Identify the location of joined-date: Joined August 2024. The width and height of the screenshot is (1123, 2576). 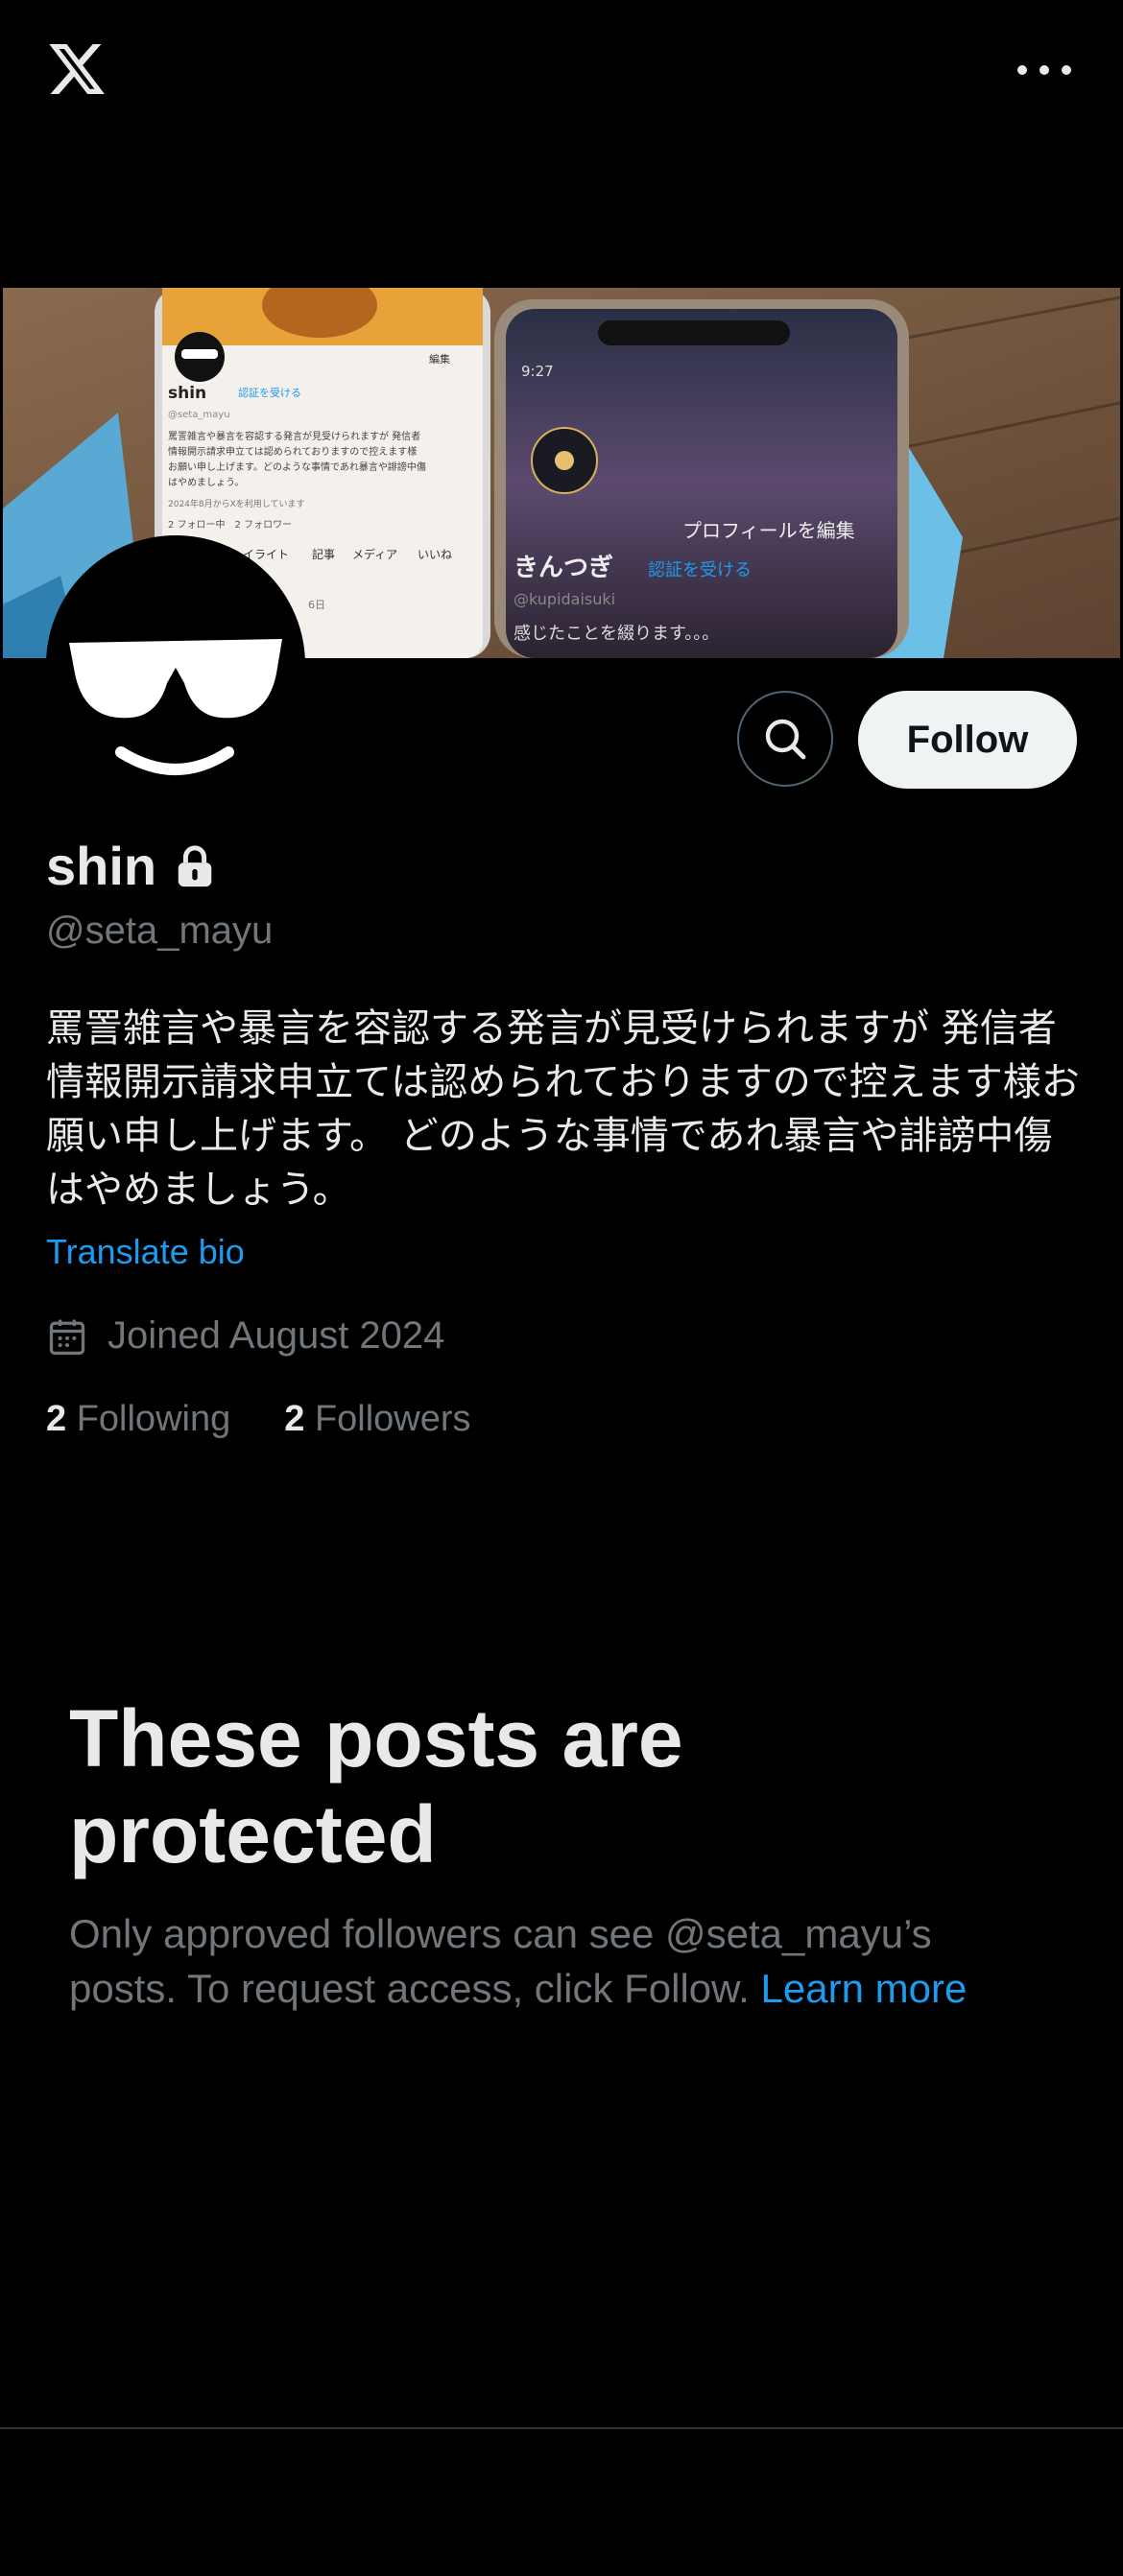
(276, 1336).